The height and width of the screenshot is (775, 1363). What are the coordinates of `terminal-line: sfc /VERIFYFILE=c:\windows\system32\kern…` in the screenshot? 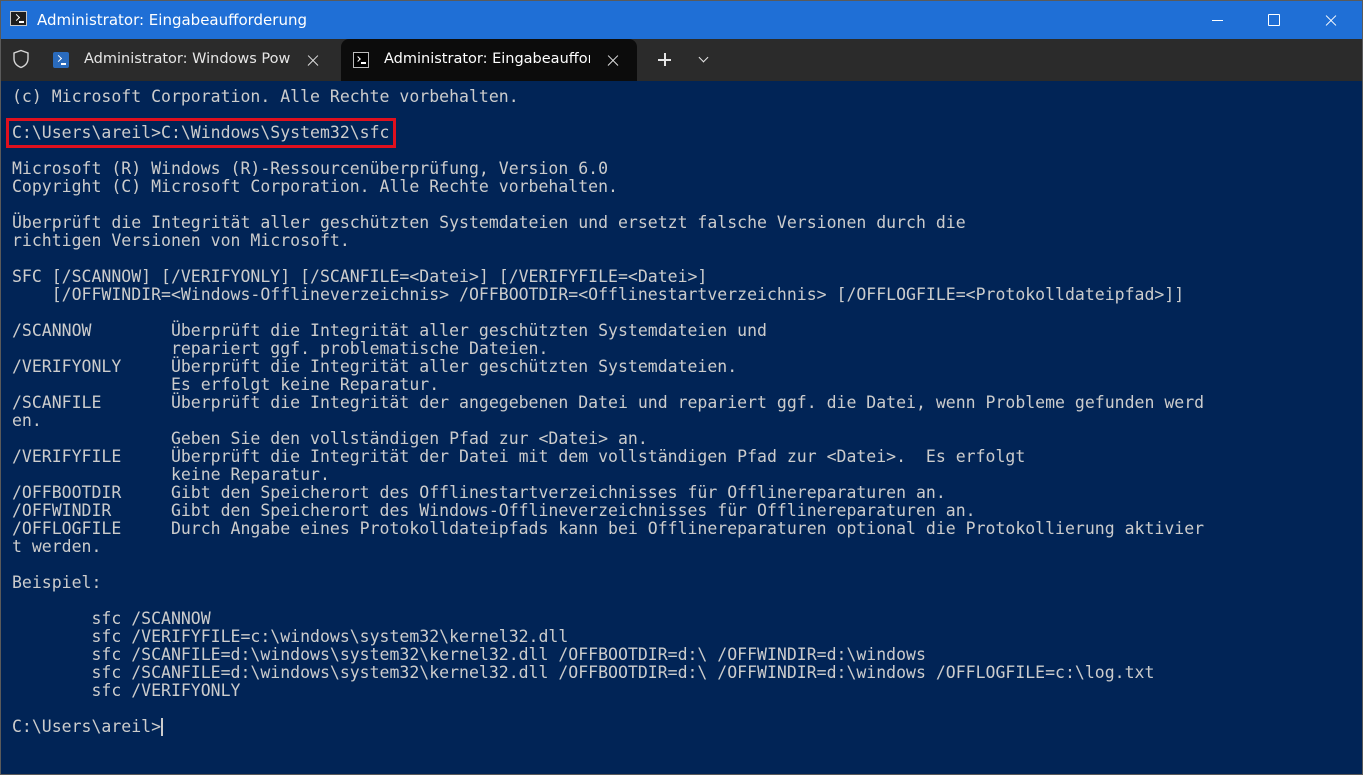 It's located at (290, 636).